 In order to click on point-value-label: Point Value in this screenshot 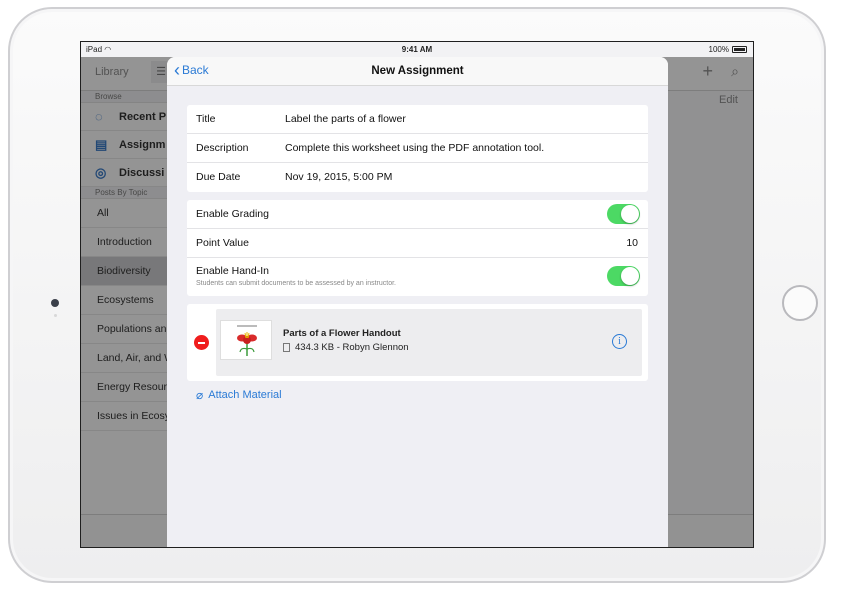, I will do `click(222, 243)`.